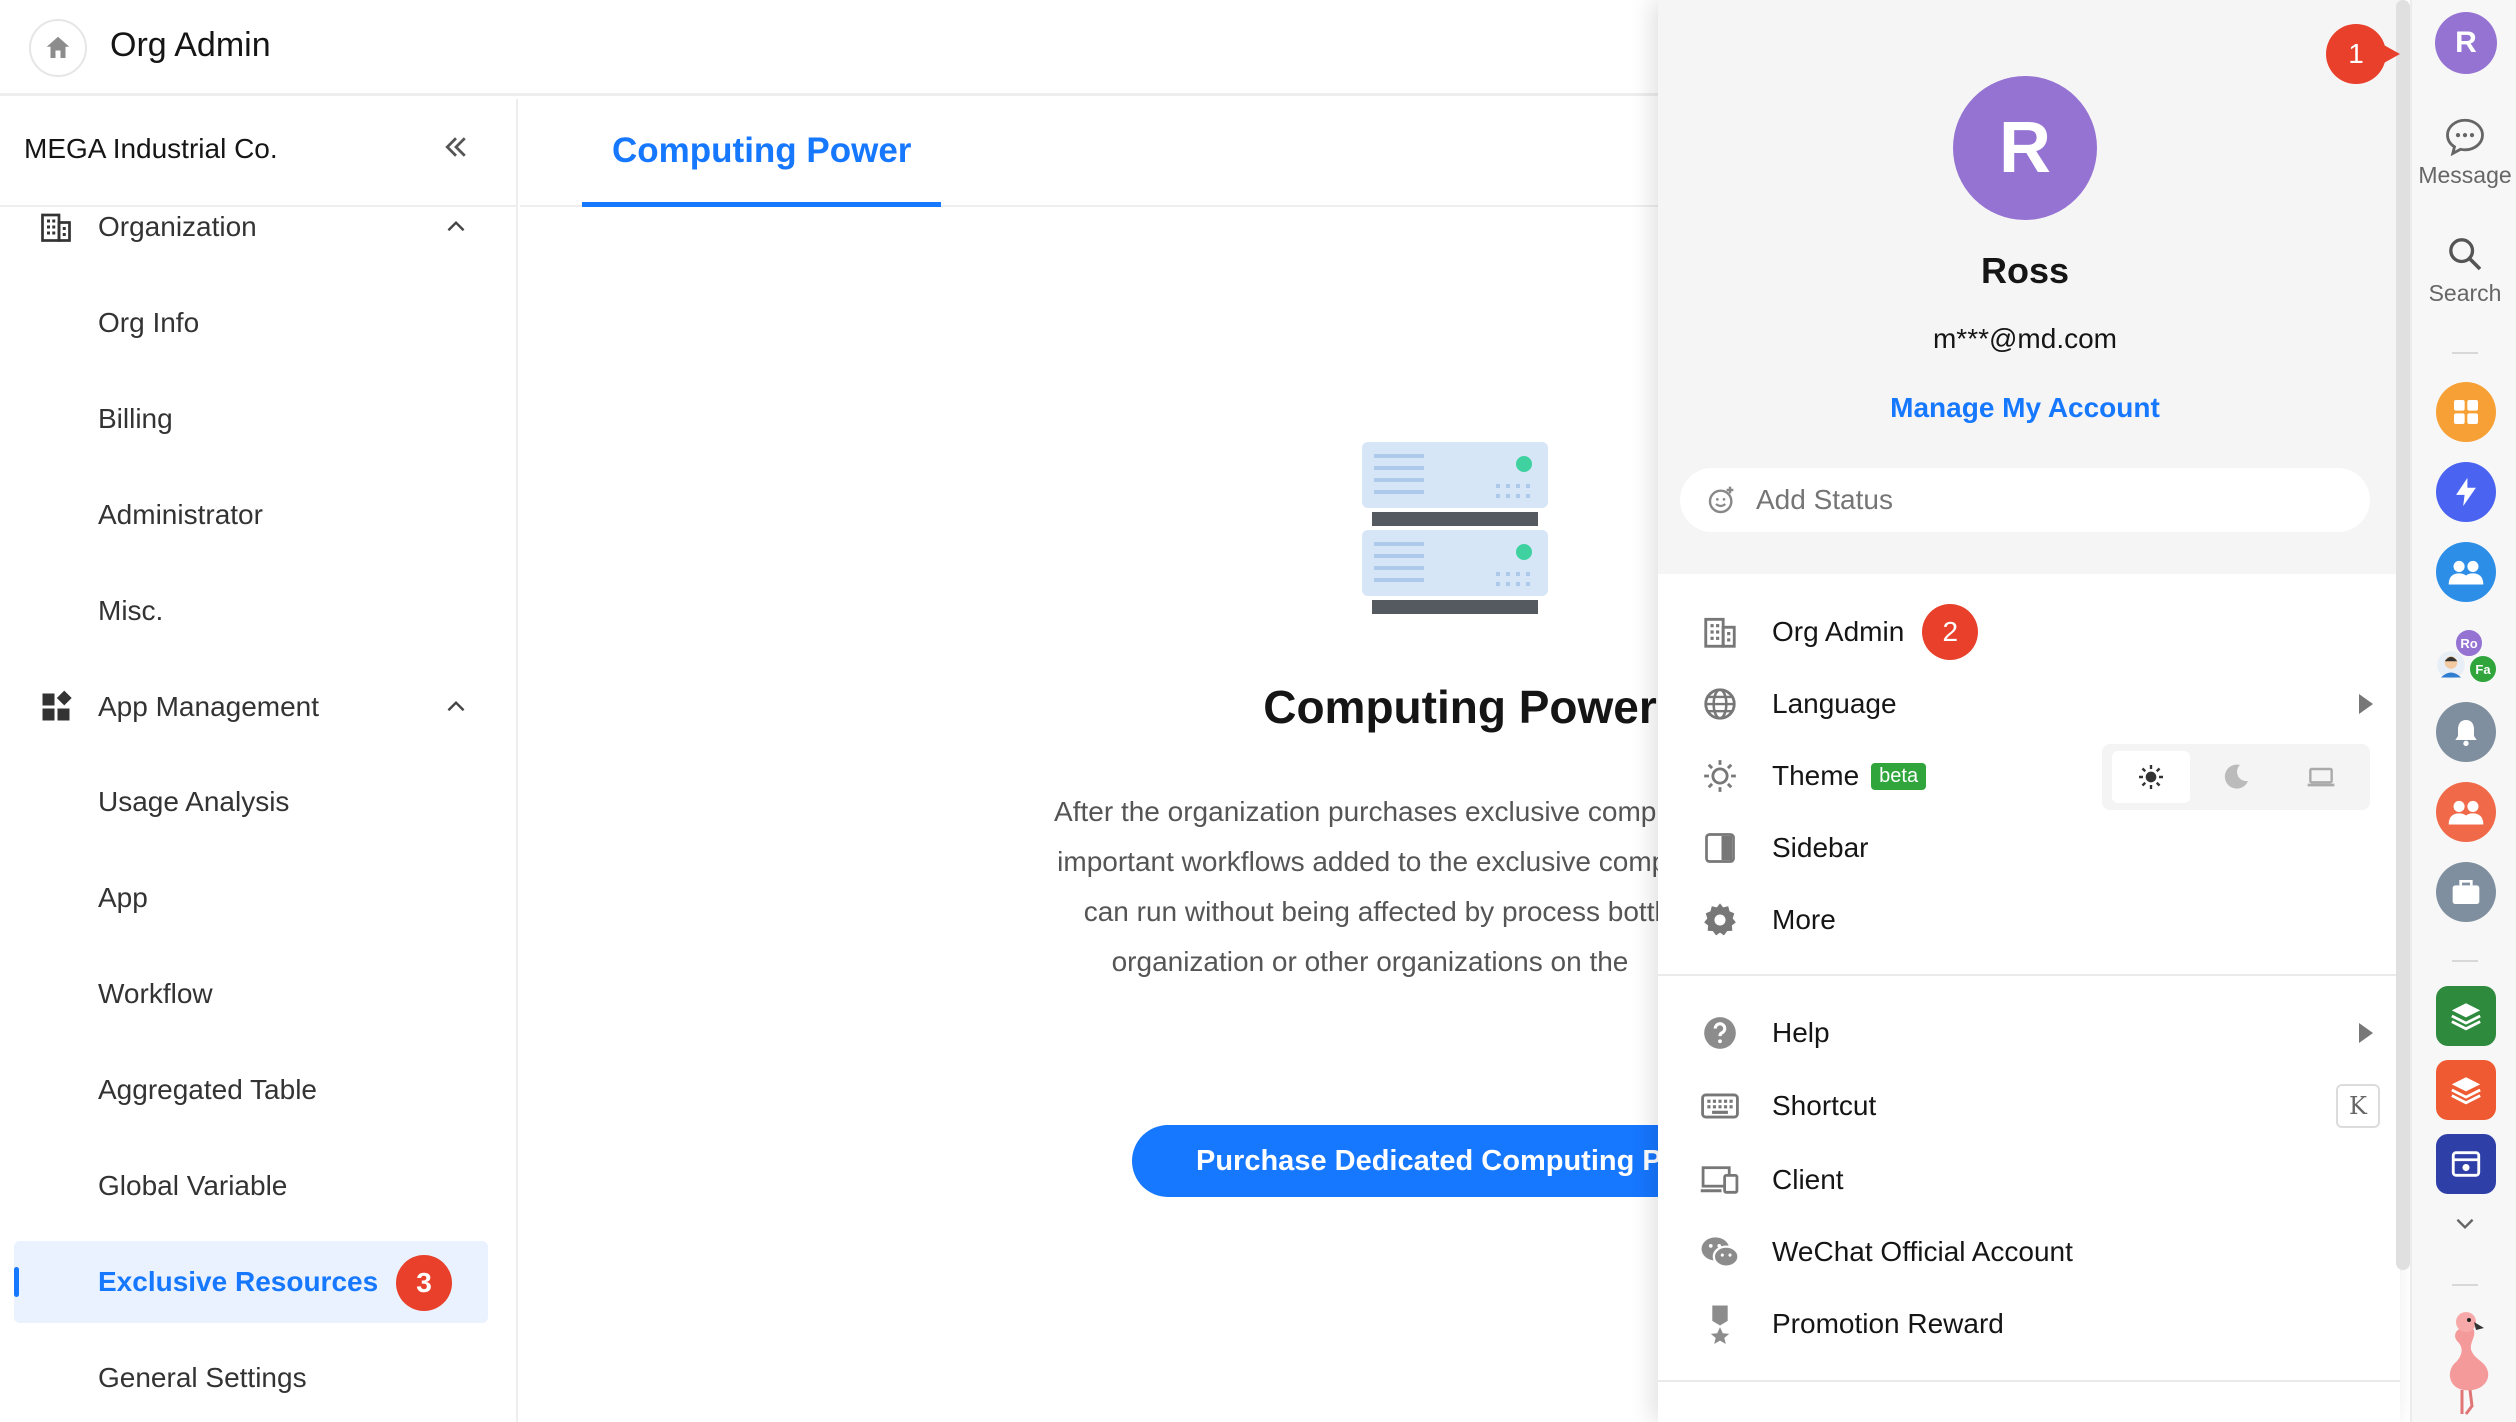 The width and height of the screenshot is (2516, 1422). Describe the element at coordinates (2465, 254) in the screenshot. I see `search-icon` at that location.